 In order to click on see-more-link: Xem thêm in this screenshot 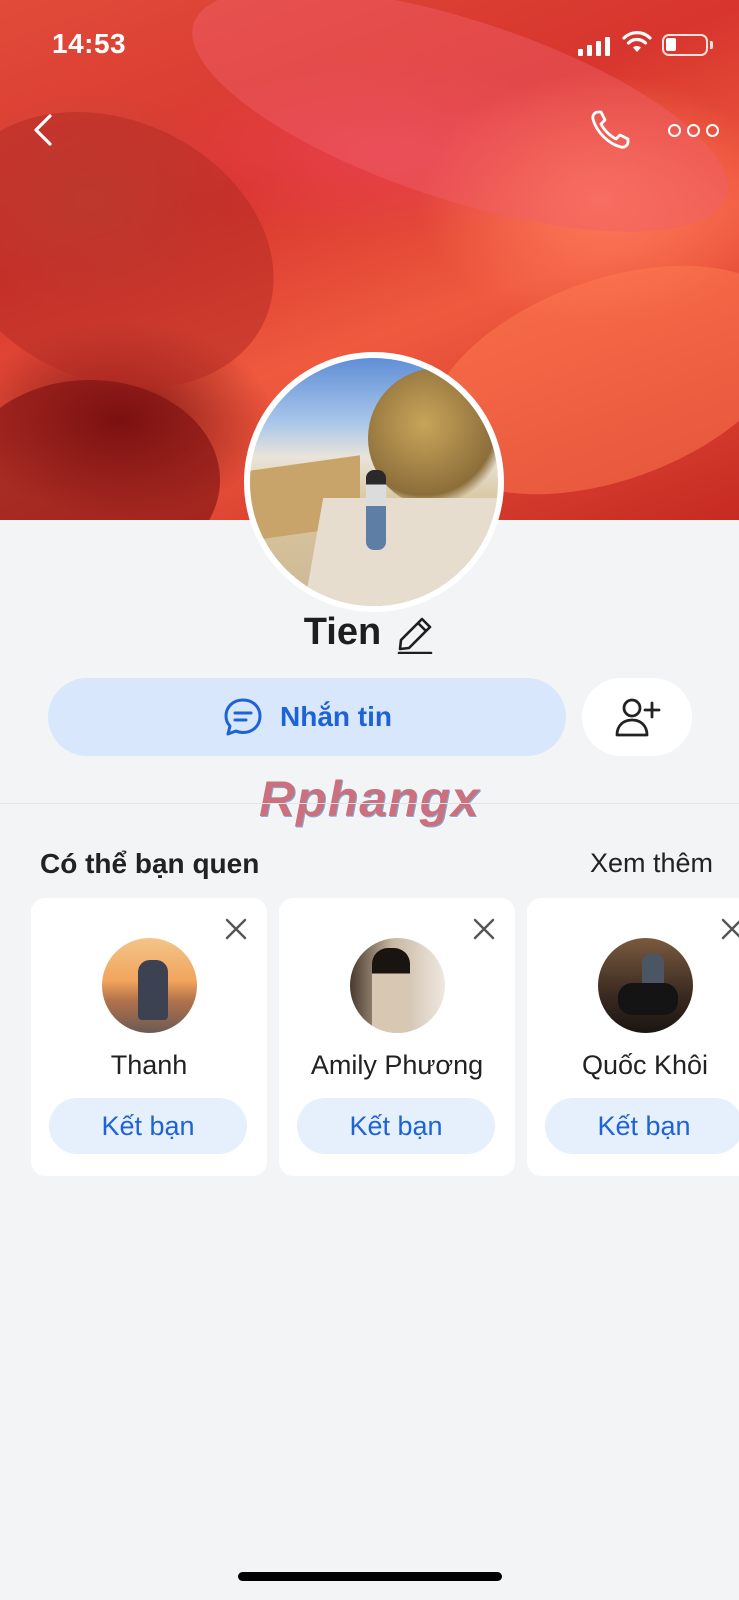, I will do `click(651, 863)`.